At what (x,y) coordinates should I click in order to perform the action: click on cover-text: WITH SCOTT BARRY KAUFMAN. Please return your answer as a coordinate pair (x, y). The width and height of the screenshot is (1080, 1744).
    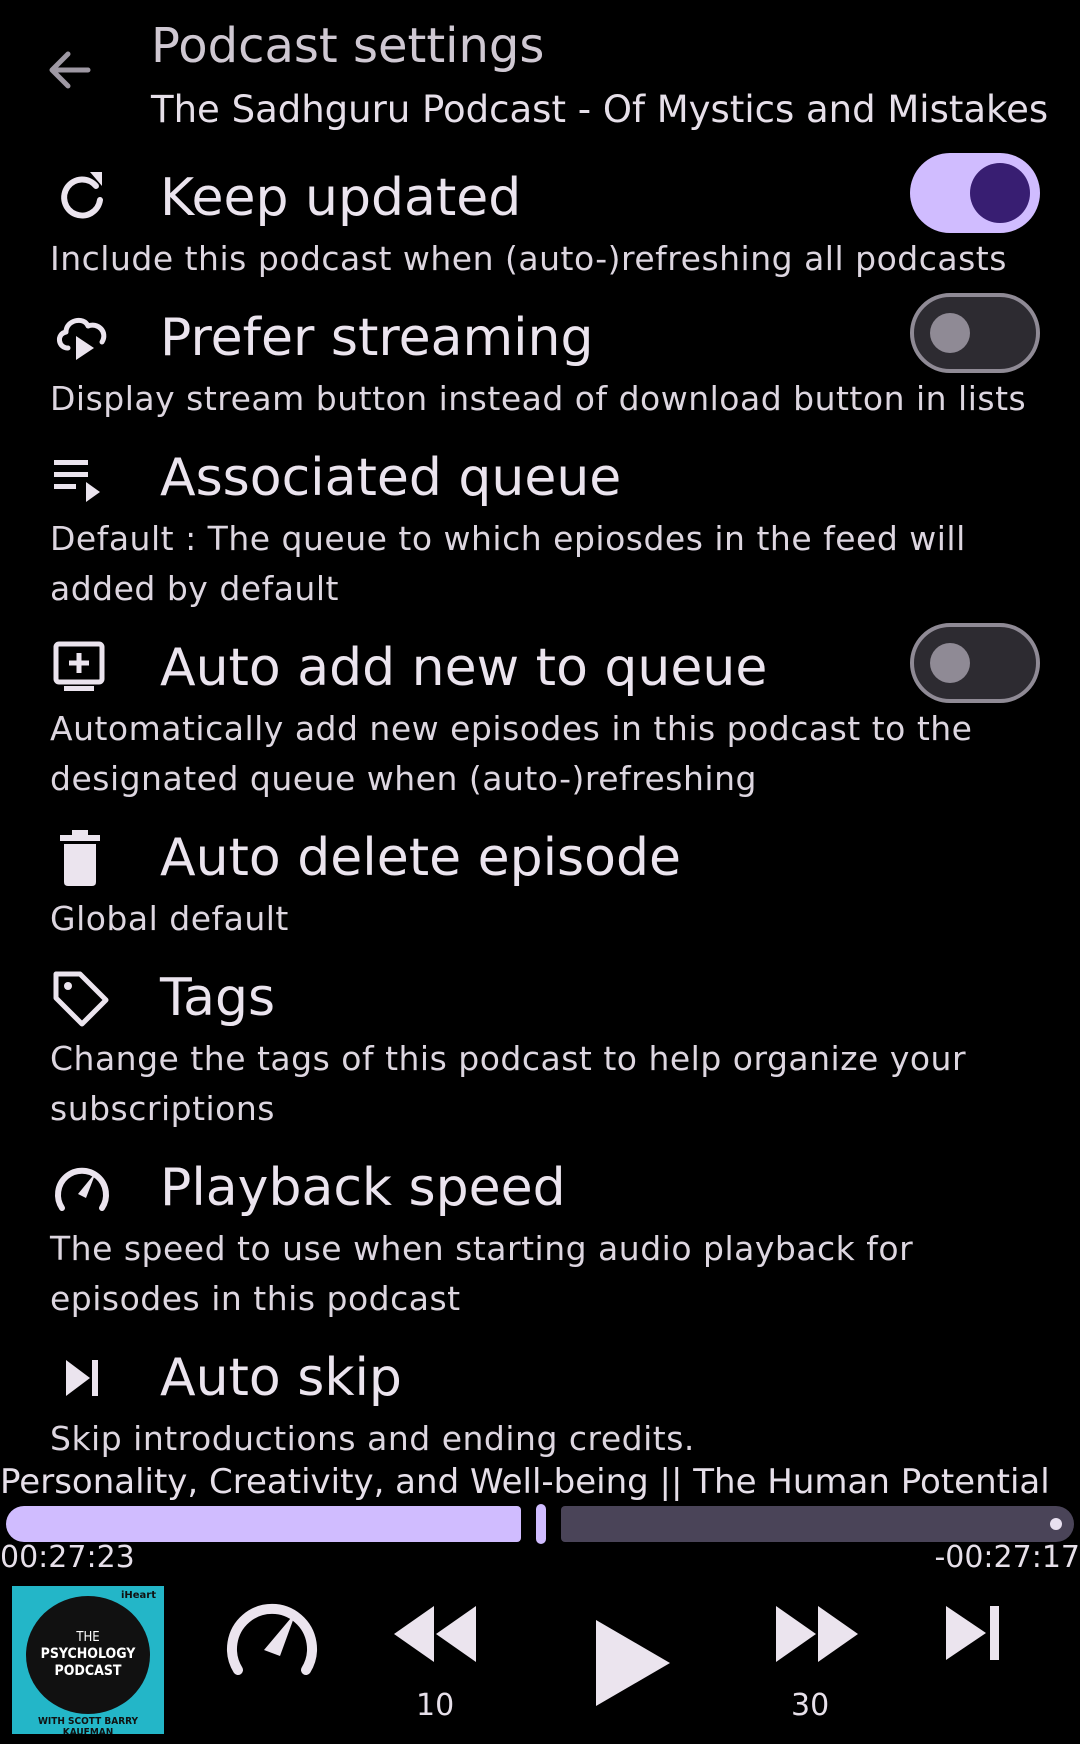
    Looking at the image, I should click on (88, 1725).